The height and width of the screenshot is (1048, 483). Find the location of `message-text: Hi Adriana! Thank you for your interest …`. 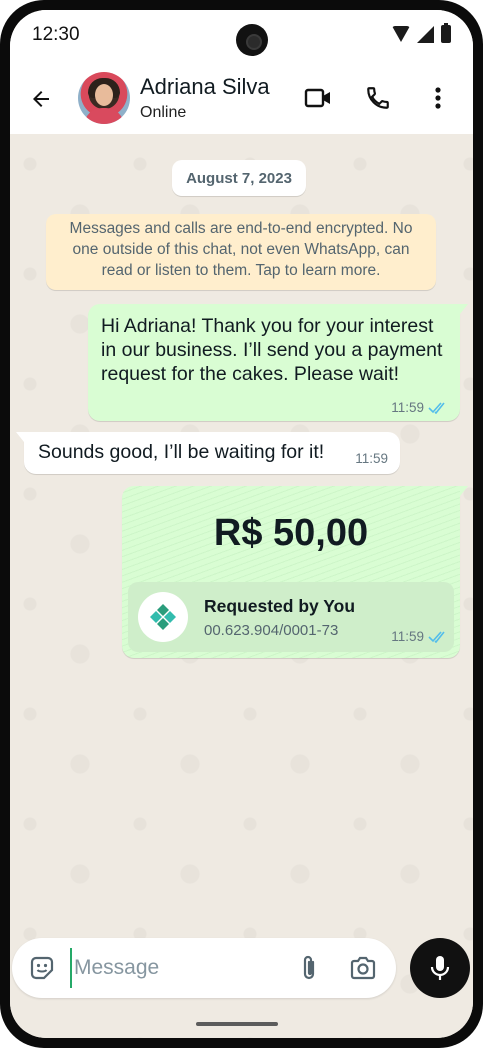

message-text: Hi Adriana! Thank you for your interest … is located at coordinates (272, 350).